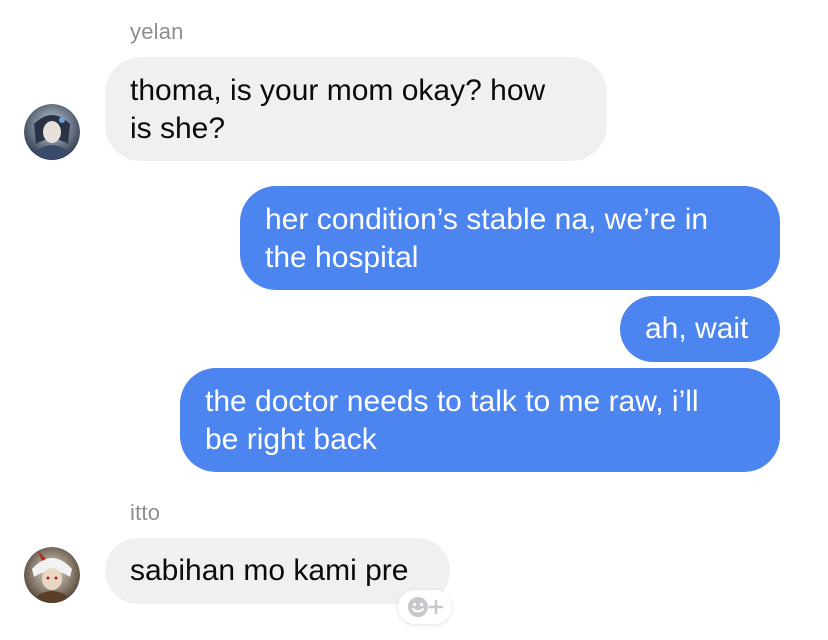 This screenshot has height=640, width=828. I want to click on add-reaction-button, so click(425, 607).